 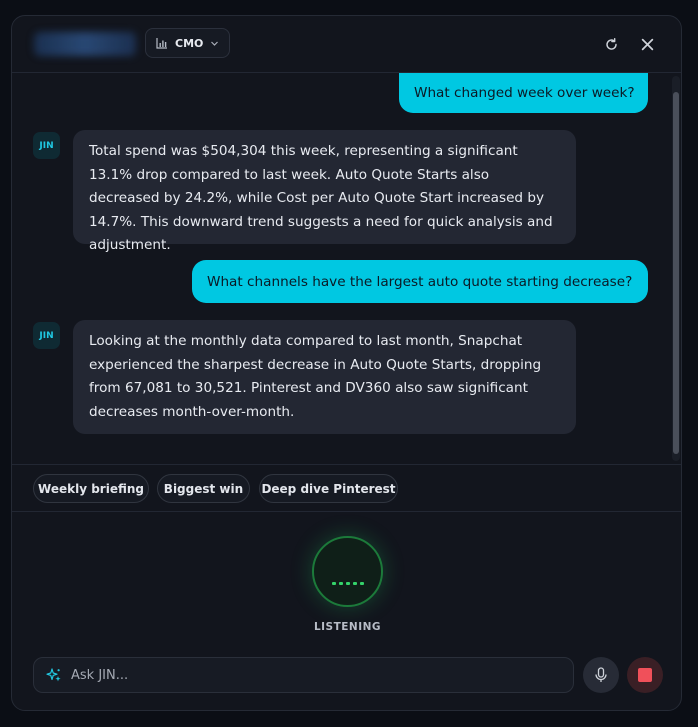 I want to click on suggestion-weekly-briefing: Weekly briefing, so click(x=91, y=488).